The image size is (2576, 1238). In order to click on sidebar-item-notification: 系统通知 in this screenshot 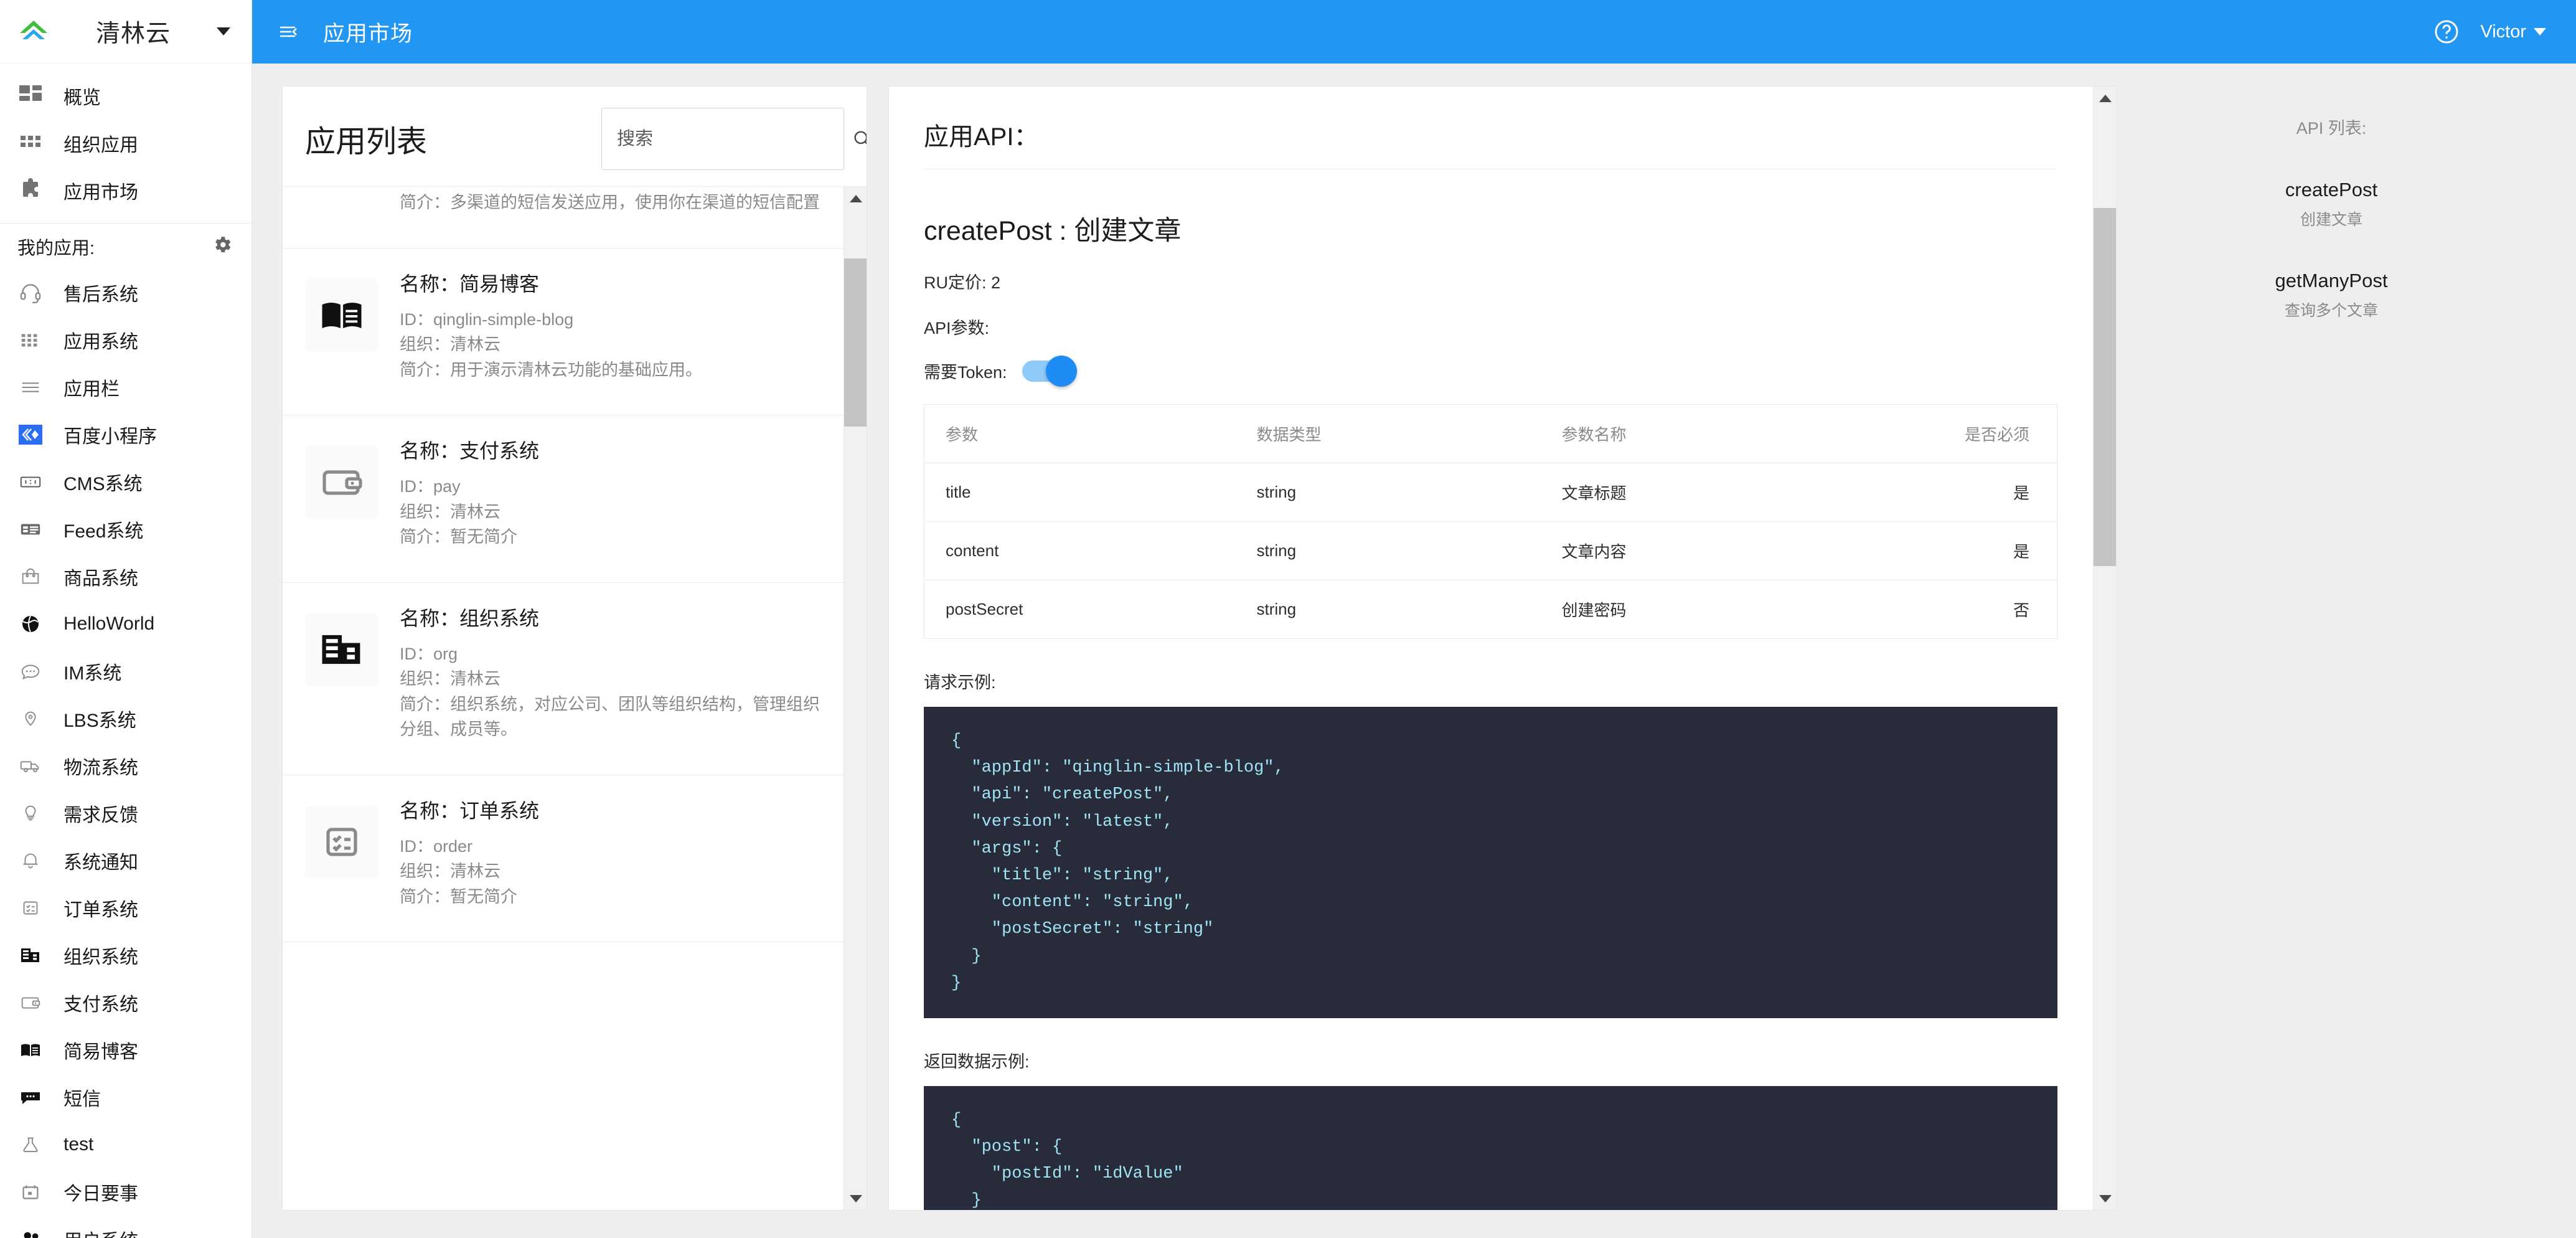, I will do `click(125, 861)`.